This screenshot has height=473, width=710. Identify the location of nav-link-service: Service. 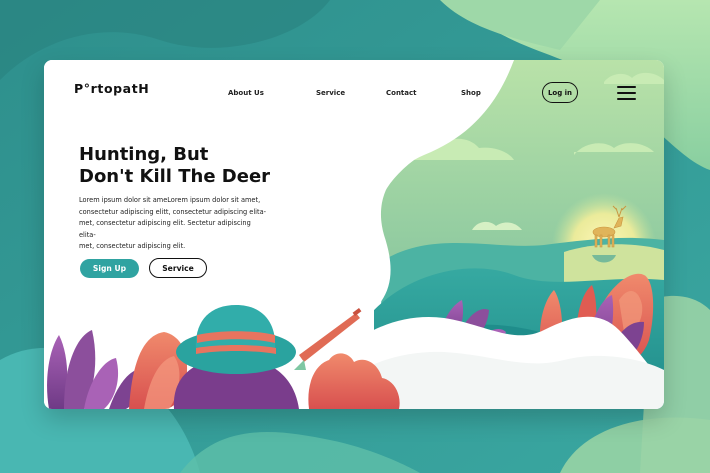
(330, 93).